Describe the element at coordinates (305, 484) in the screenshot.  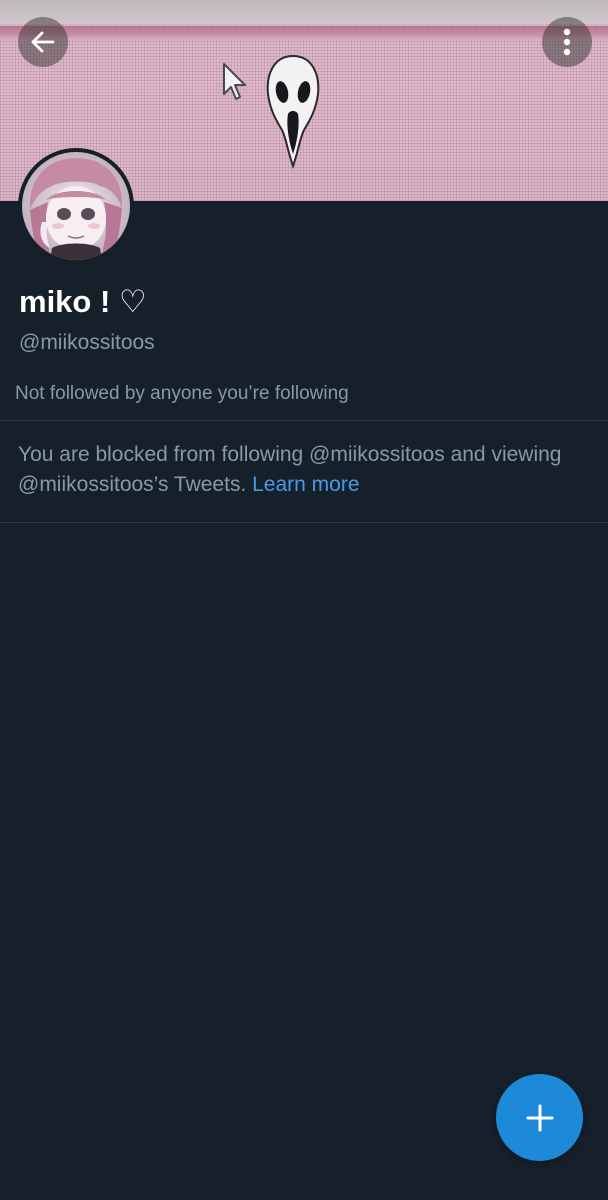
I see `learn-more-link: Learn more` at that location.